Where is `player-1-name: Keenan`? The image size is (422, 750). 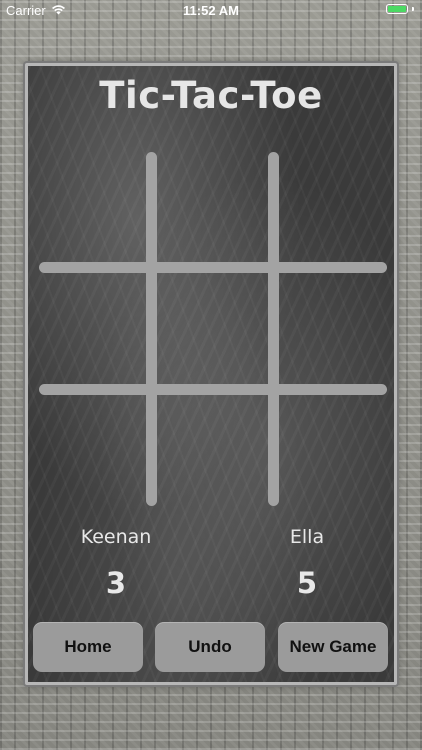
player-1-name: Keenan is located at coordinates (116, 537).